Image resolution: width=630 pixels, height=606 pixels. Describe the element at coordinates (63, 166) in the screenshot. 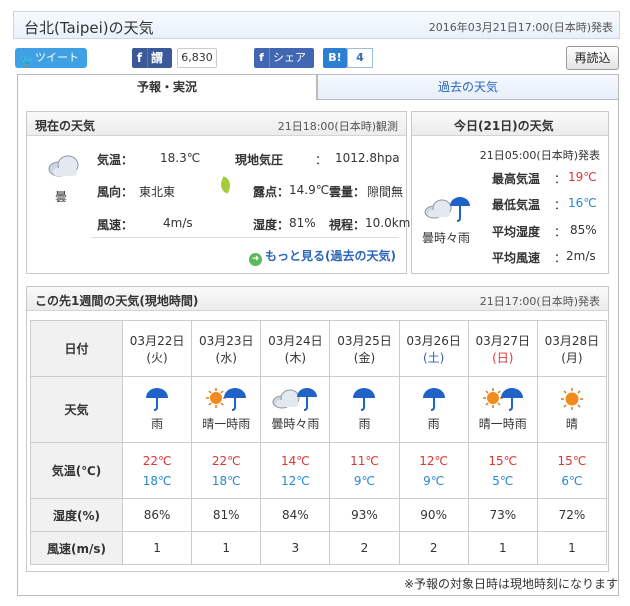

I see `cloud-icon` at that location.